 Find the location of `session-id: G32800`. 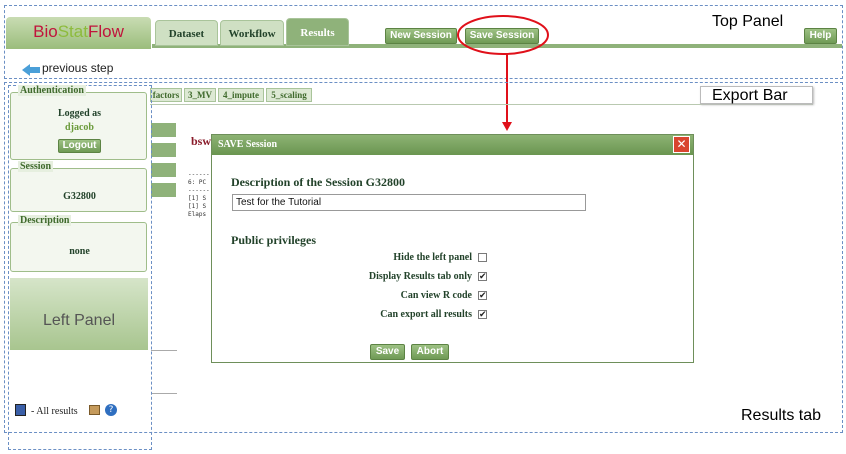

session-id: G32800 is located at coordinates (79, 196).